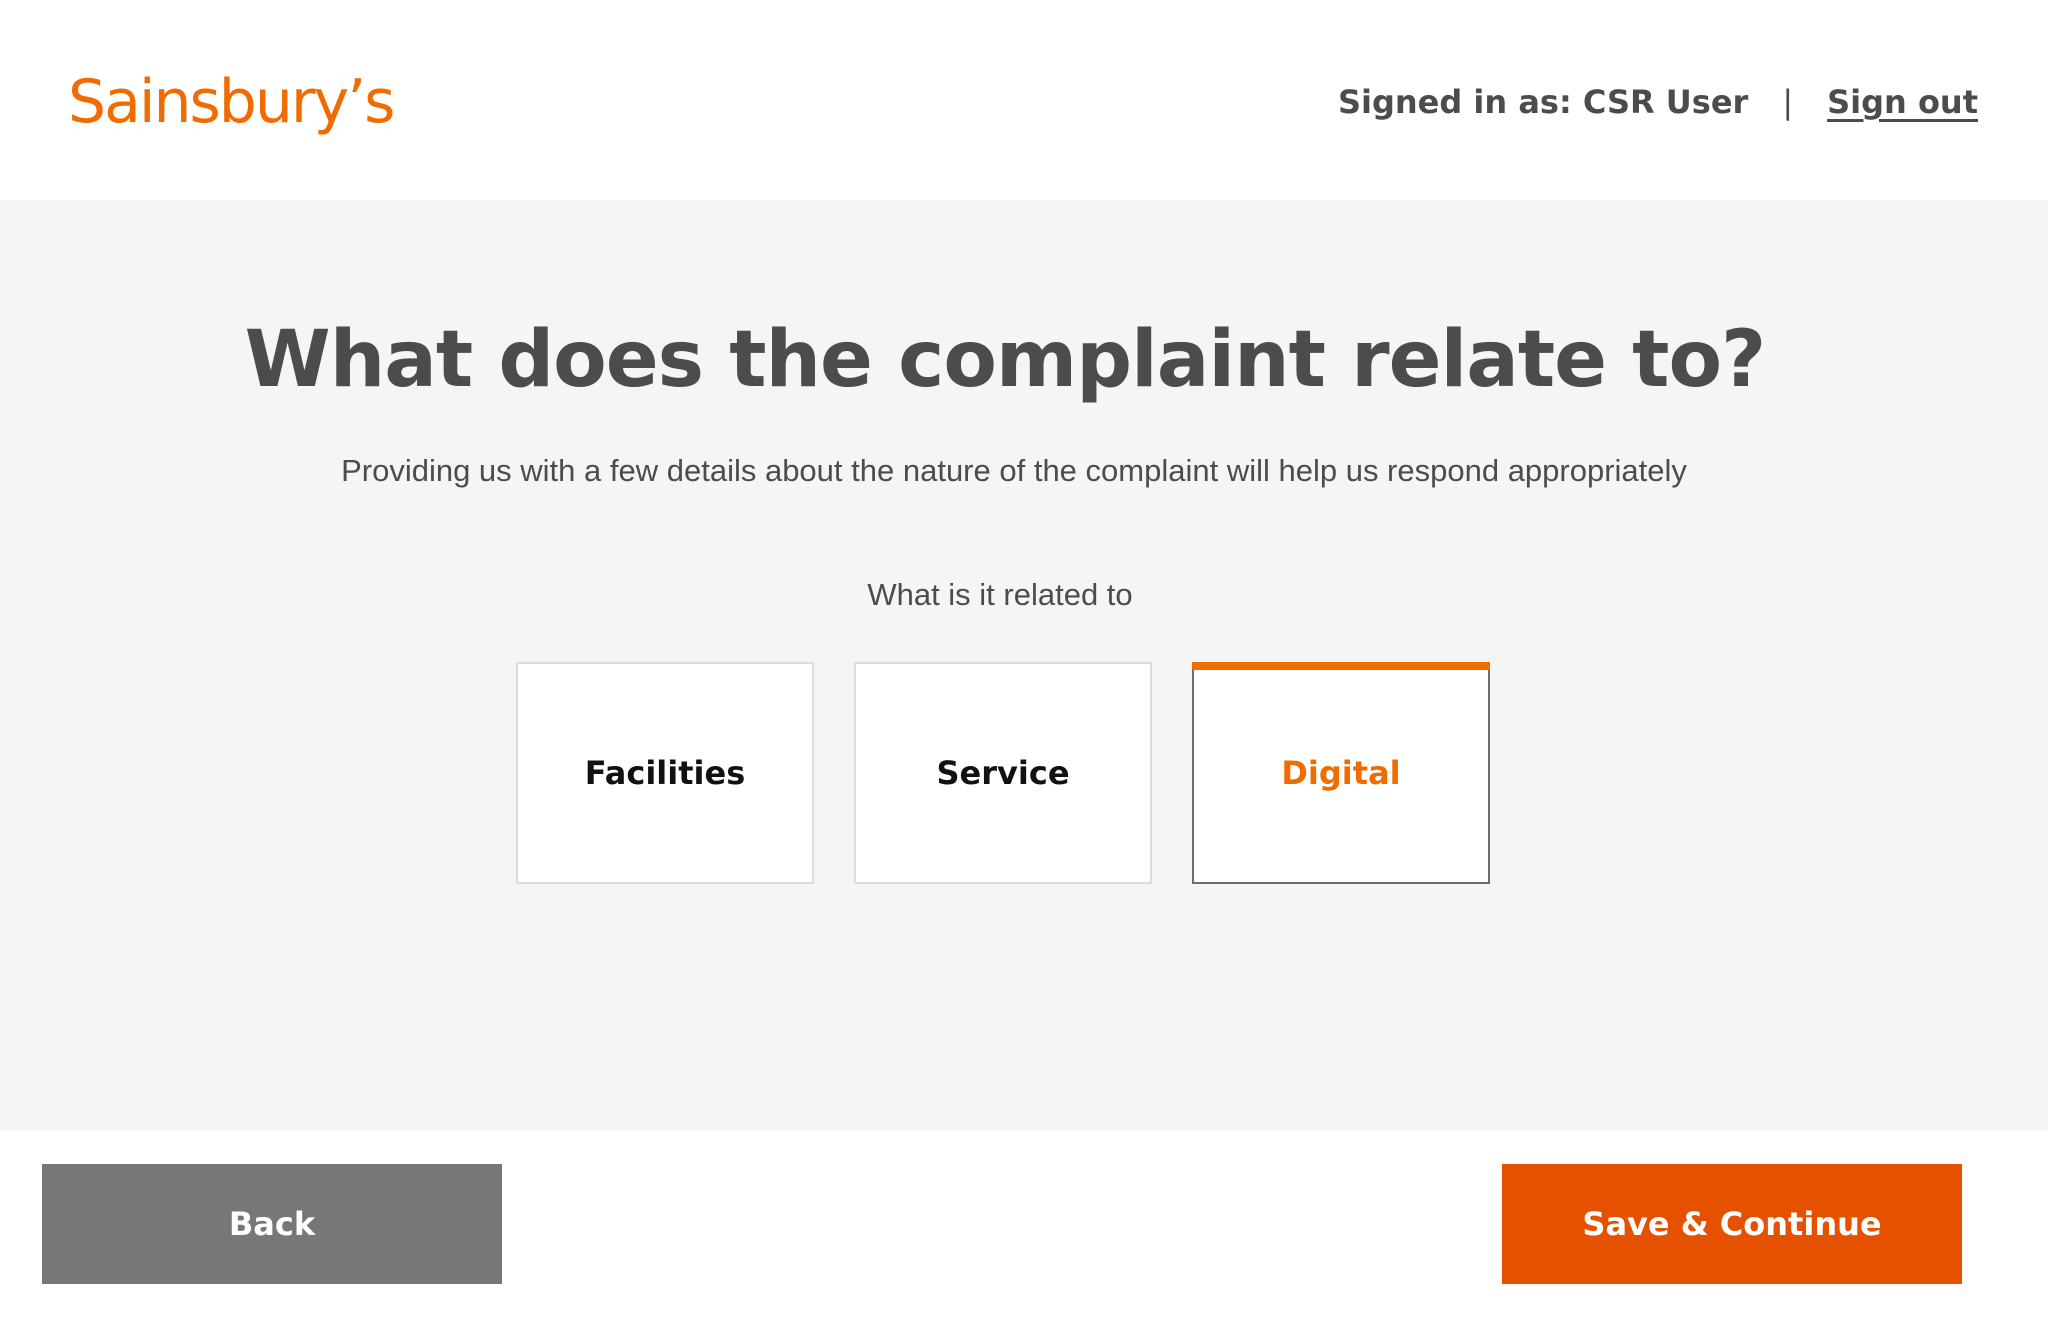 The height and width of the screenshot is (1332, 2048). I want to click on sign-out-link: Sign out, so click(1902, 102).